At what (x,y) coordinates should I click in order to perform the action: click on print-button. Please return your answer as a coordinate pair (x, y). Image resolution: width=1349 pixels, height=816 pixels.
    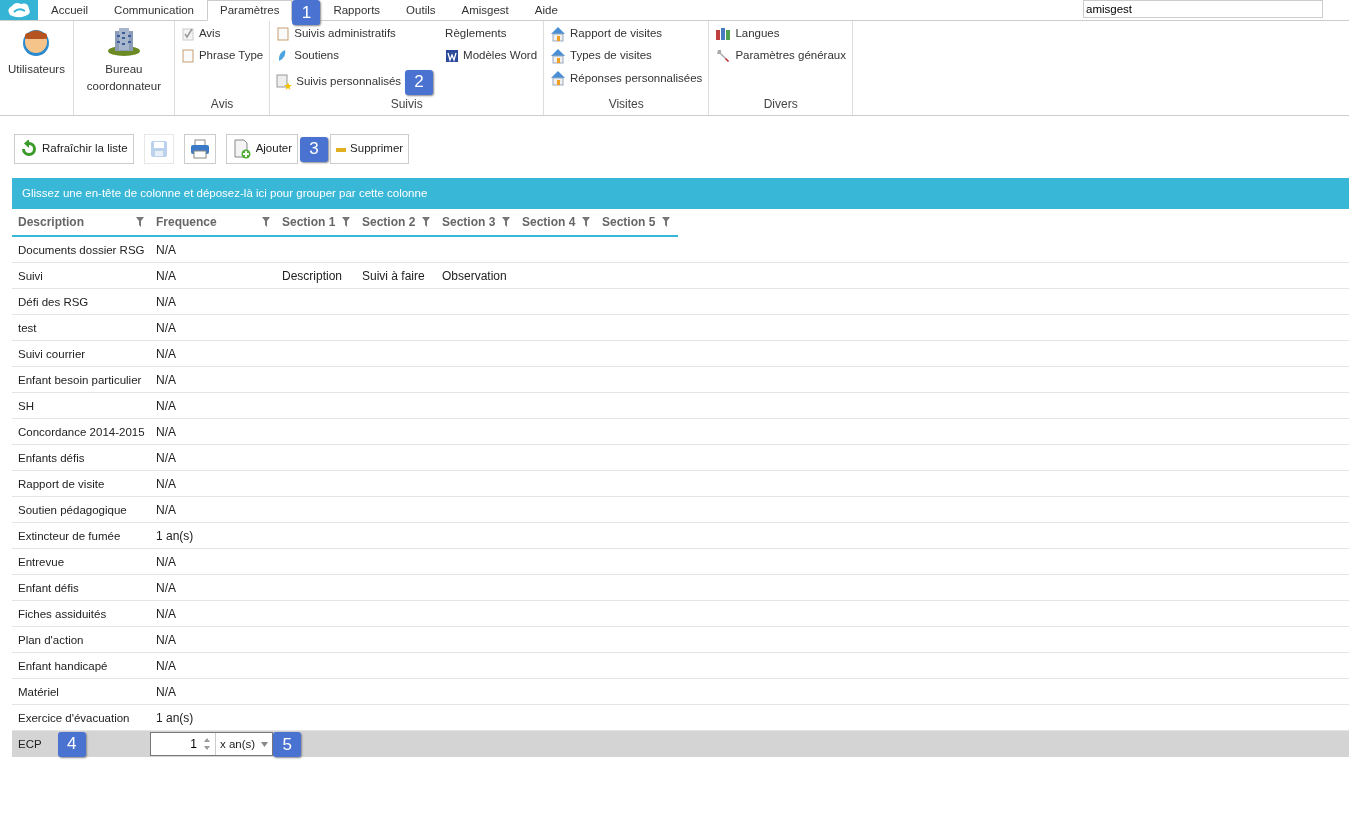
    Looking at the image, I should click on (199, 149).